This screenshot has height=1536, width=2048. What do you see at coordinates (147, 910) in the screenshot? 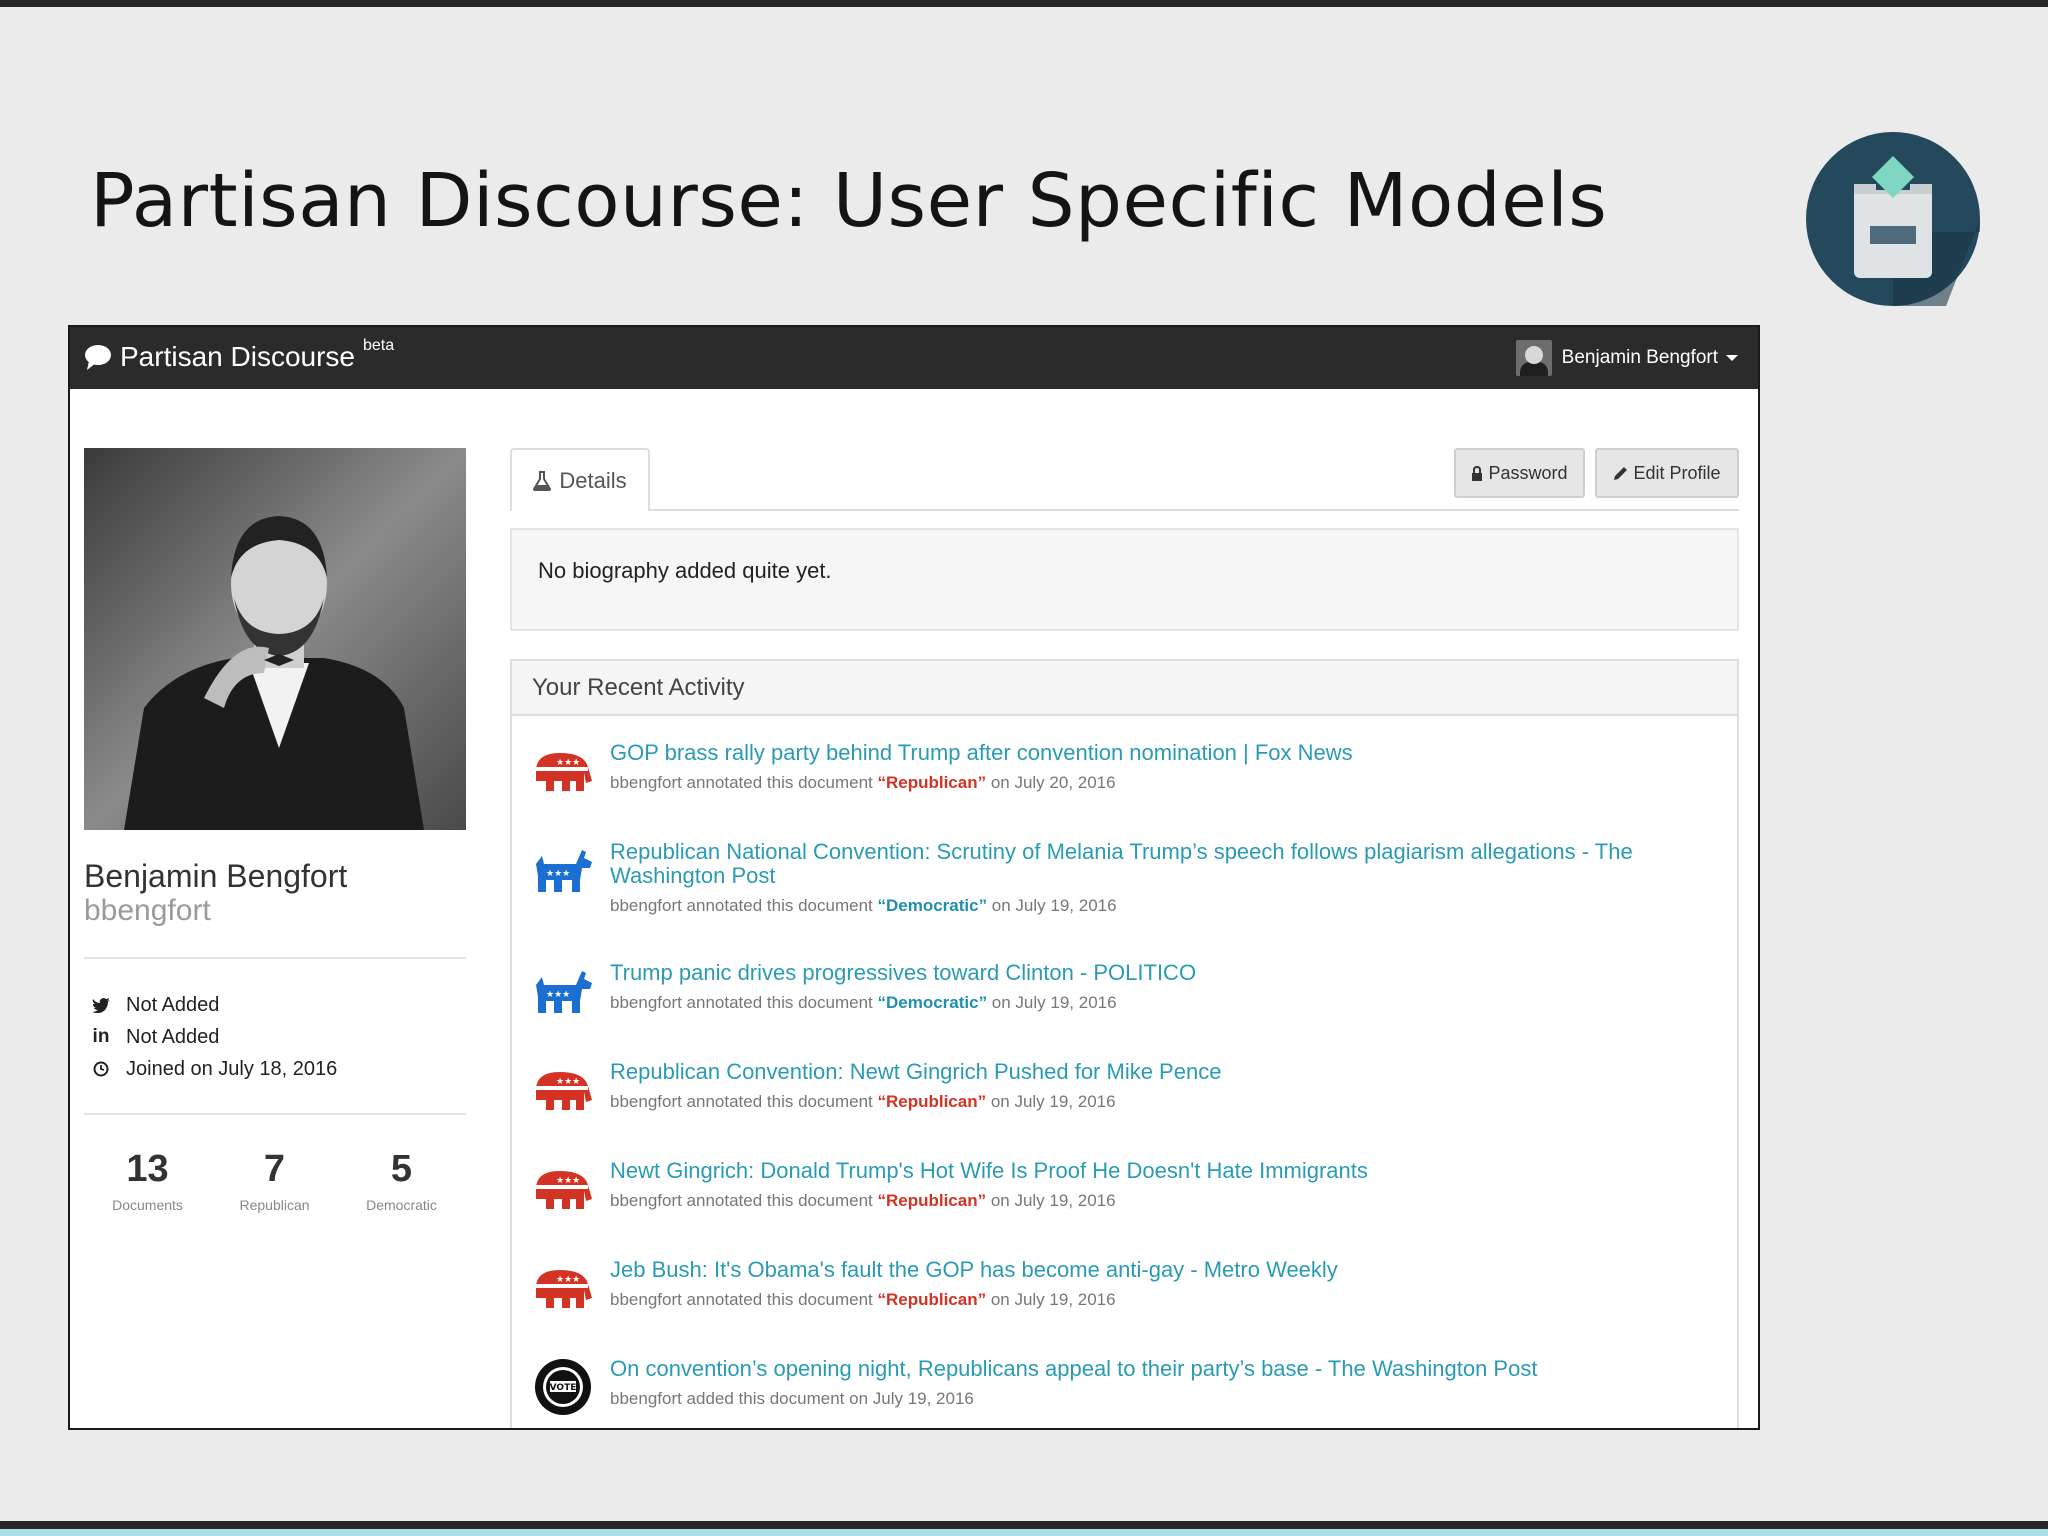
I see `profile-username: bbengfort` at bounding box center [147, 910].